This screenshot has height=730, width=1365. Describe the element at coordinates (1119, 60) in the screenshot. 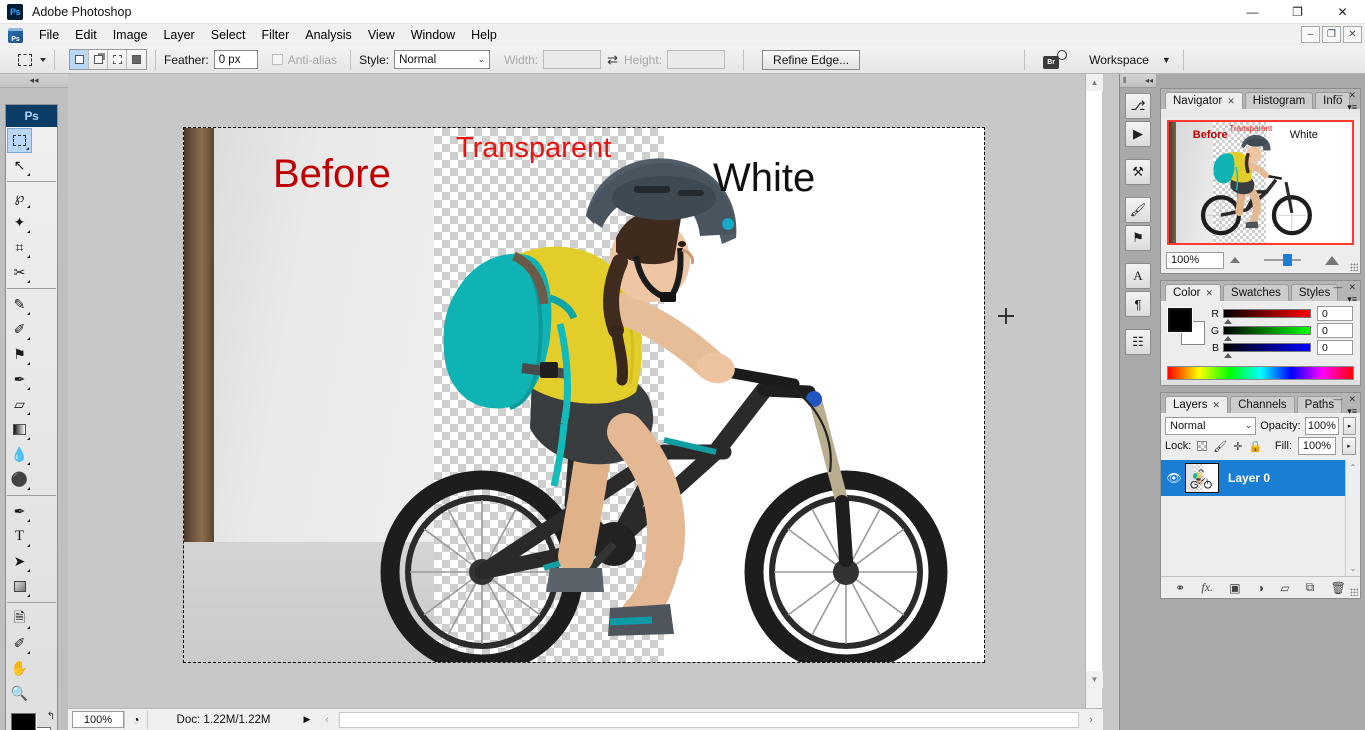

I see `workspace-label: Workspace` at that location.